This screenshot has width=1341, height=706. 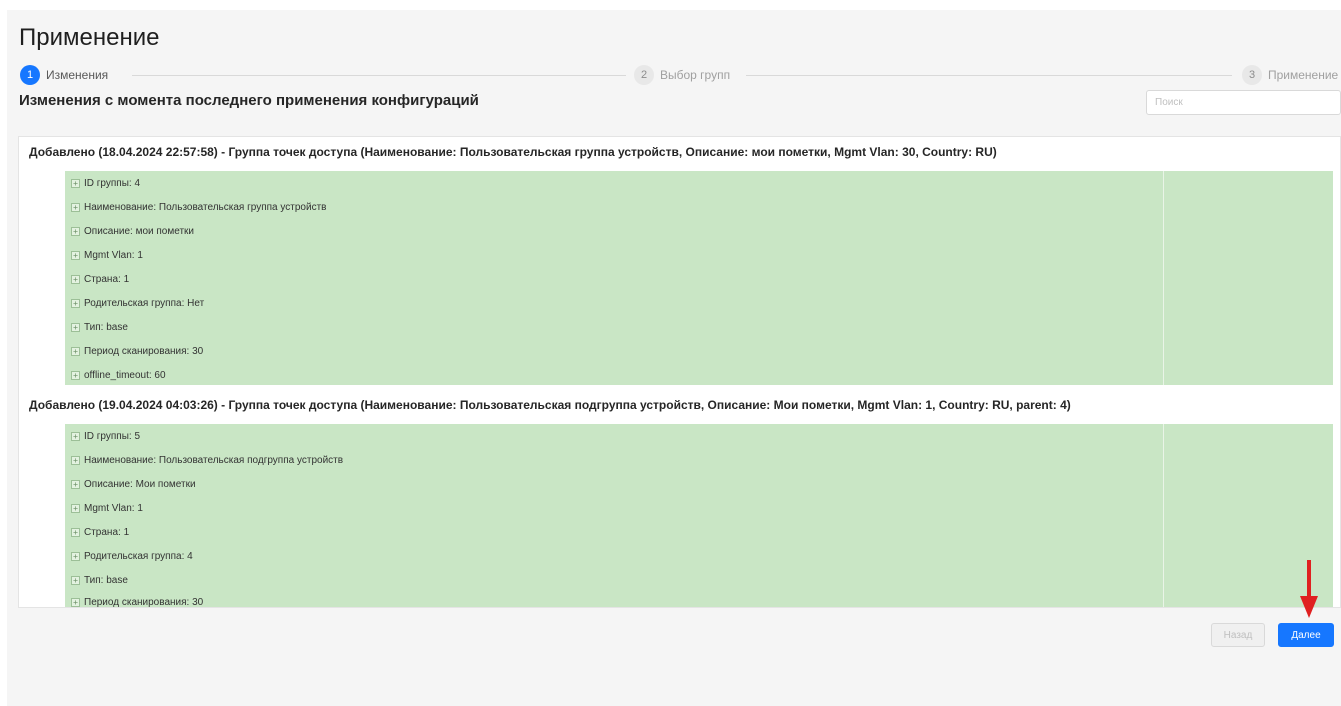 What do you see at coordinates (112, 183) in the screenshot?
I see `detail-text: ID группы: 4` at bounding box center [112, 183].